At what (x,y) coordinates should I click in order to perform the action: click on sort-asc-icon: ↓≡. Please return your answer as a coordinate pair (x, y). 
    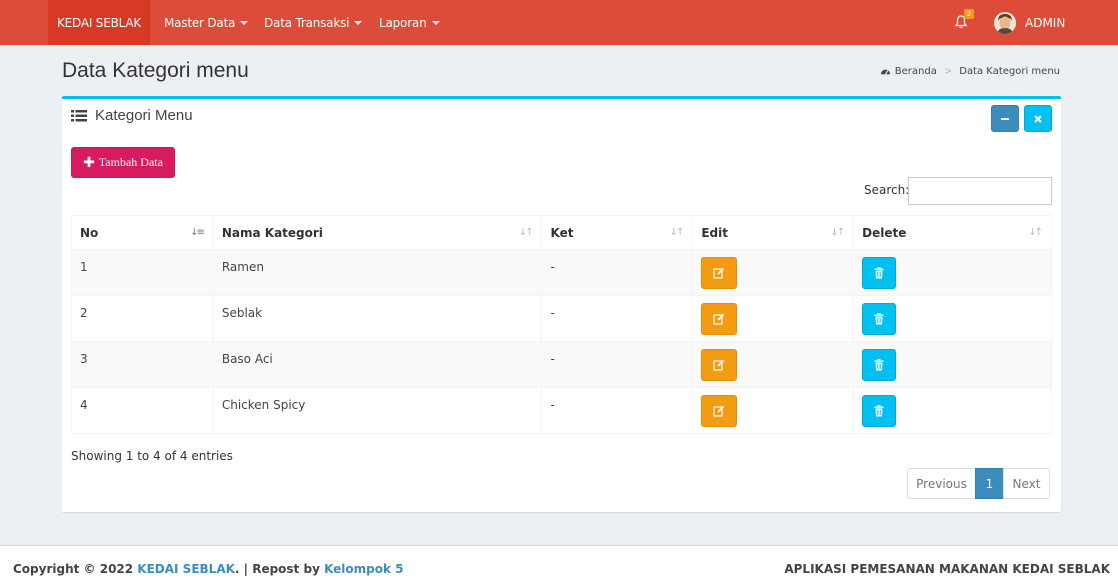
    Looking at the image, I should click on (197, 232).